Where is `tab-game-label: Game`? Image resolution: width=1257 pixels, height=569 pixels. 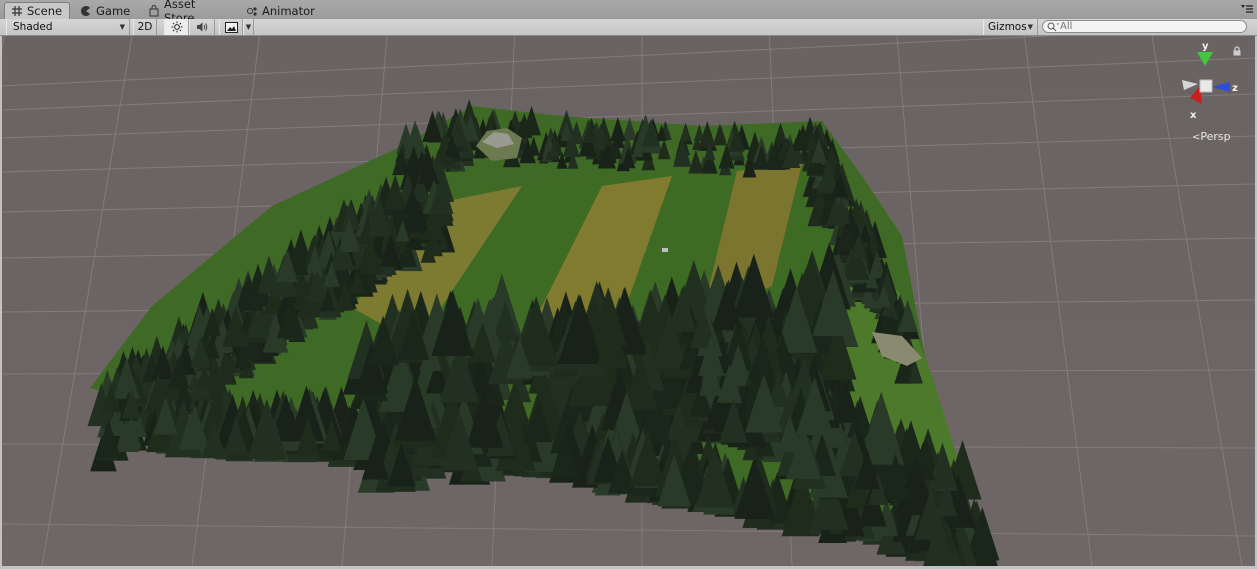
tab-game-label: Game is located at coordinates (113, 10).